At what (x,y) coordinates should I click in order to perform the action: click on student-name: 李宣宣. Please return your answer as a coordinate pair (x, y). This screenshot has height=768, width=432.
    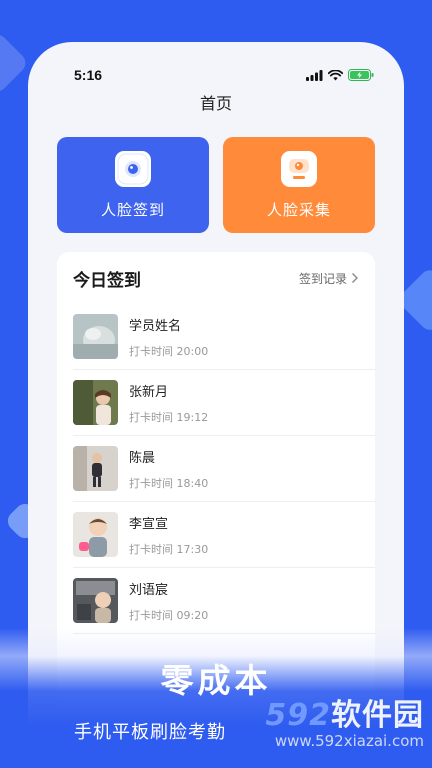
    Looking at the image, I should click on (149, 524).